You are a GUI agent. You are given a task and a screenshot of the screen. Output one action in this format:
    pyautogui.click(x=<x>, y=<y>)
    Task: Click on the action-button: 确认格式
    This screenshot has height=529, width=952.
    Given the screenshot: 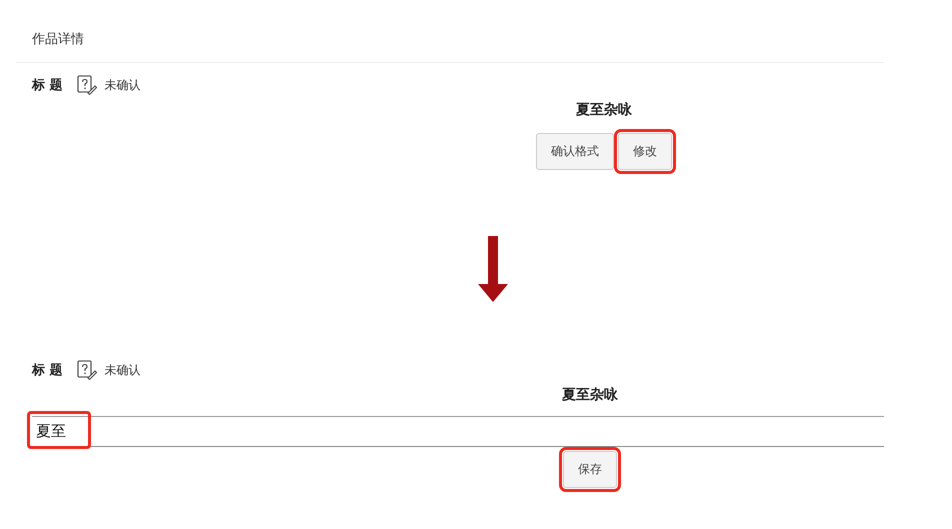 What is the action you would take?
    pyautogui.click(x=575, y=151)
    